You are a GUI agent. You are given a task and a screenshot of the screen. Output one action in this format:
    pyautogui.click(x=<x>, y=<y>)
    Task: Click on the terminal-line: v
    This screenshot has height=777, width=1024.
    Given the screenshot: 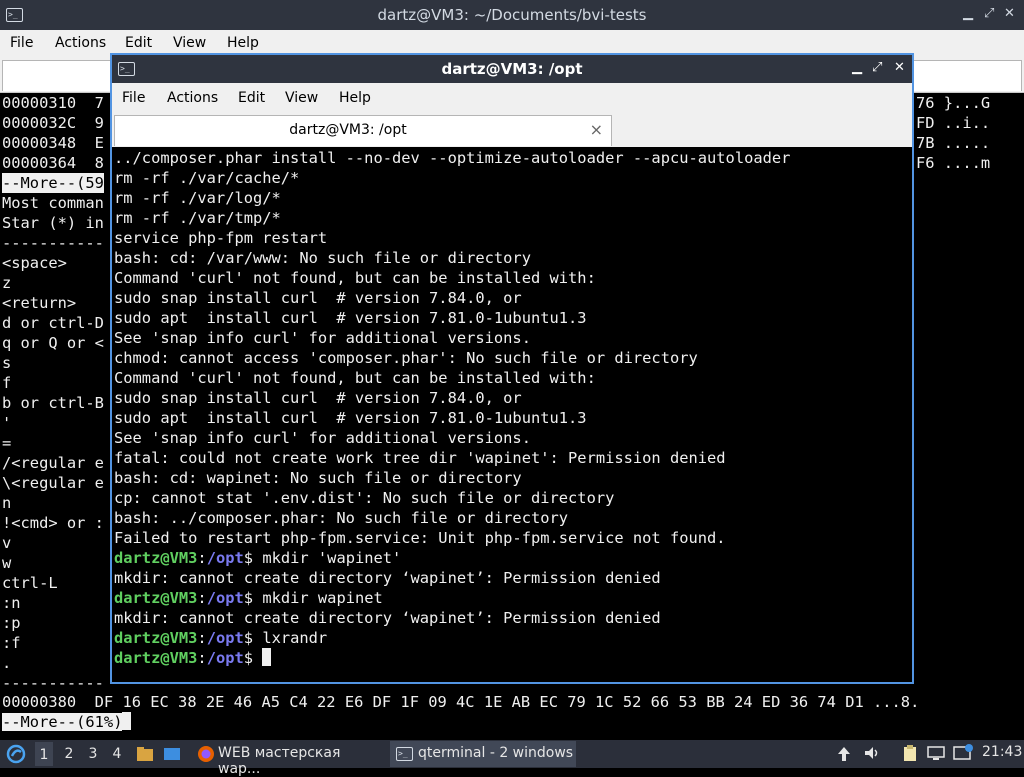 What is the action you would take?
    pyautogui.click(x=7, y=543)
    